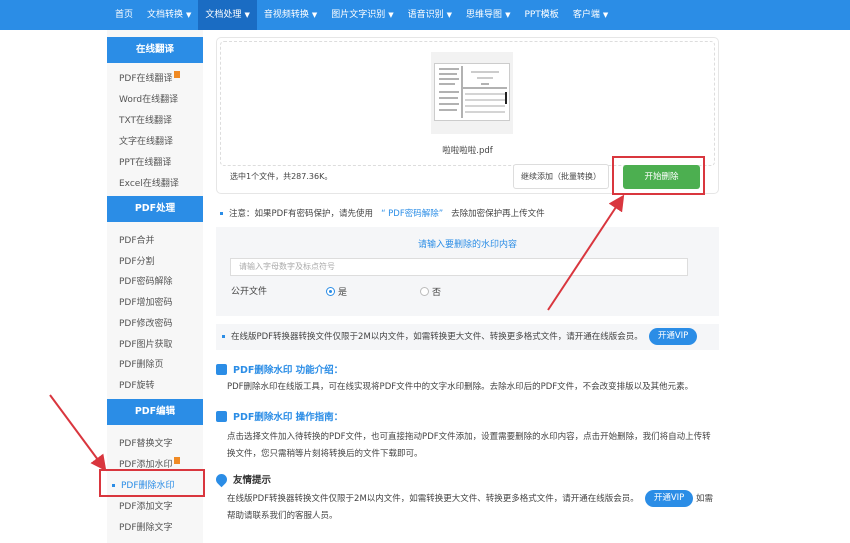 The width and height of the screenshot is (850, 543). I want to click on sidebar-item: PDF添加文字, so click(146, 505).